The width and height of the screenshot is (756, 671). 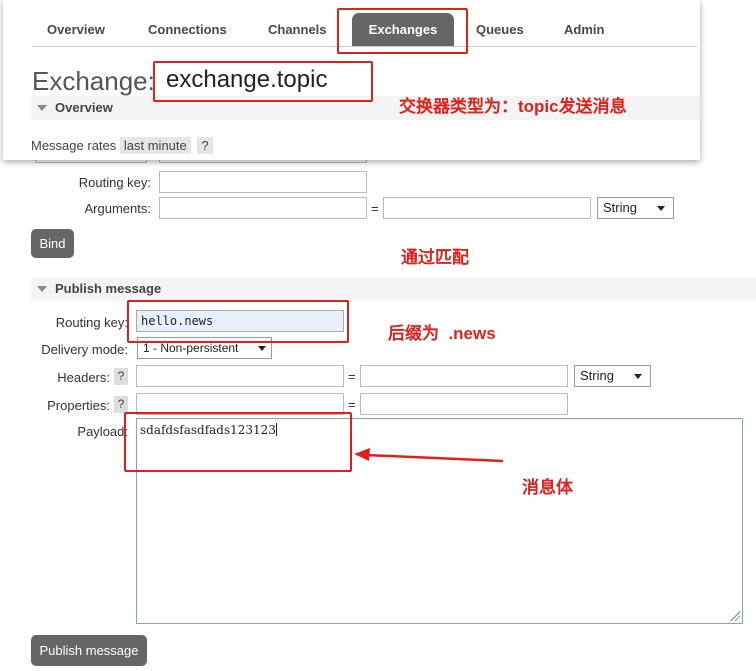 What do you see at coordinates (240, 376) in the screenshot?
I see `headers-key-input` at bounding box center [240, 376].